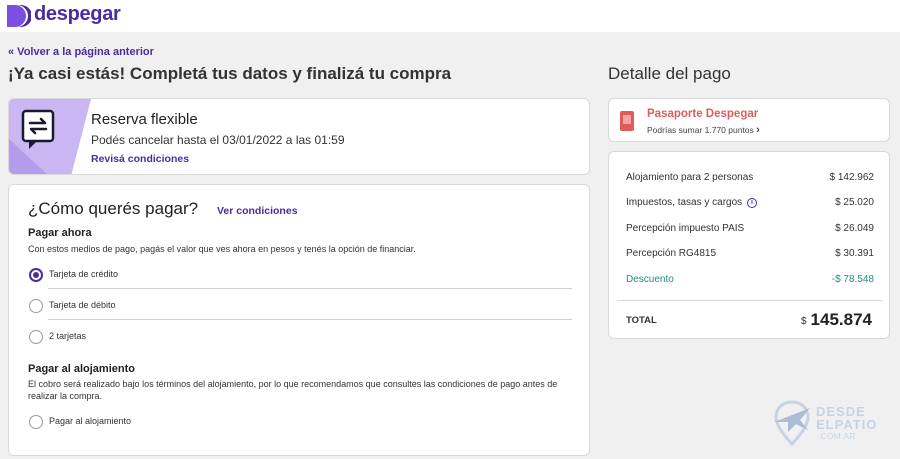 The image size is (900, 459). I want to click on price-label: Percepción RG4815, so click(671, 253).